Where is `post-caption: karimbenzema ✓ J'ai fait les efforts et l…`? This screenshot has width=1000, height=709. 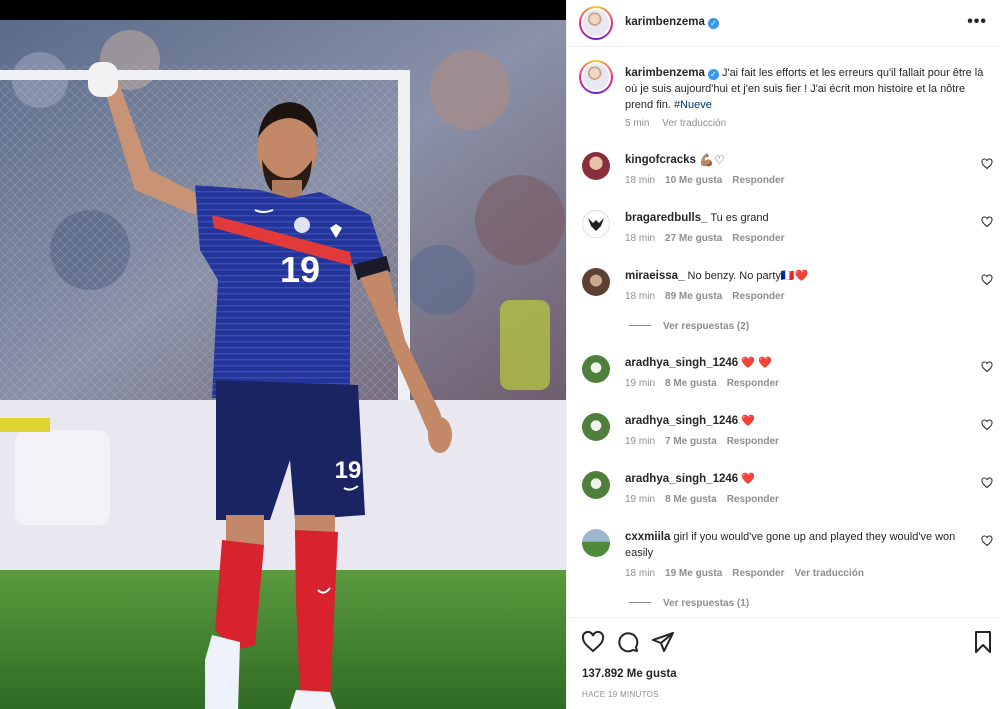 post-caption: karimbenzema ✓ J'ai fait les efforts et l… is located at coordinates (805, 89).